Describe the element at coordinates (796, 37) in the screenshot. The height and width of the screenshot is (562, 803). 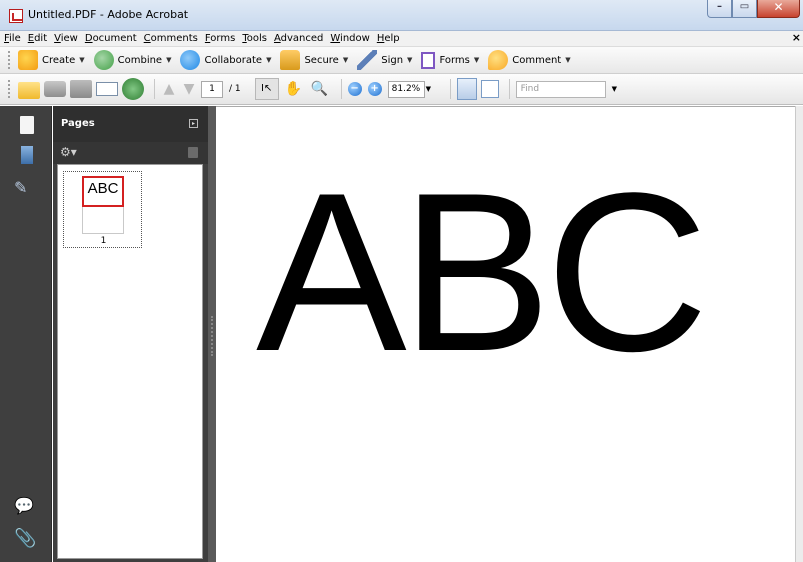
I see `close-document-icon: ×` at that location.